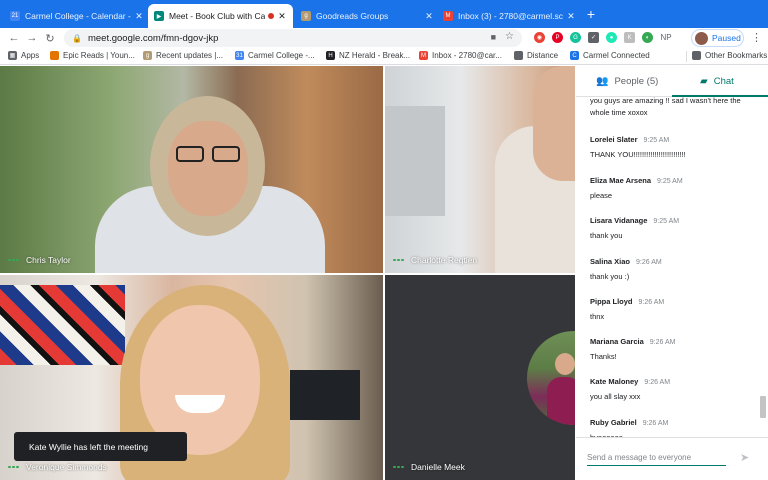 The height and width of the screenshot is (480, 768). Describe the element at coordinates (726, 38) in the screenshot. I see `profile-status: Paused` at that location.